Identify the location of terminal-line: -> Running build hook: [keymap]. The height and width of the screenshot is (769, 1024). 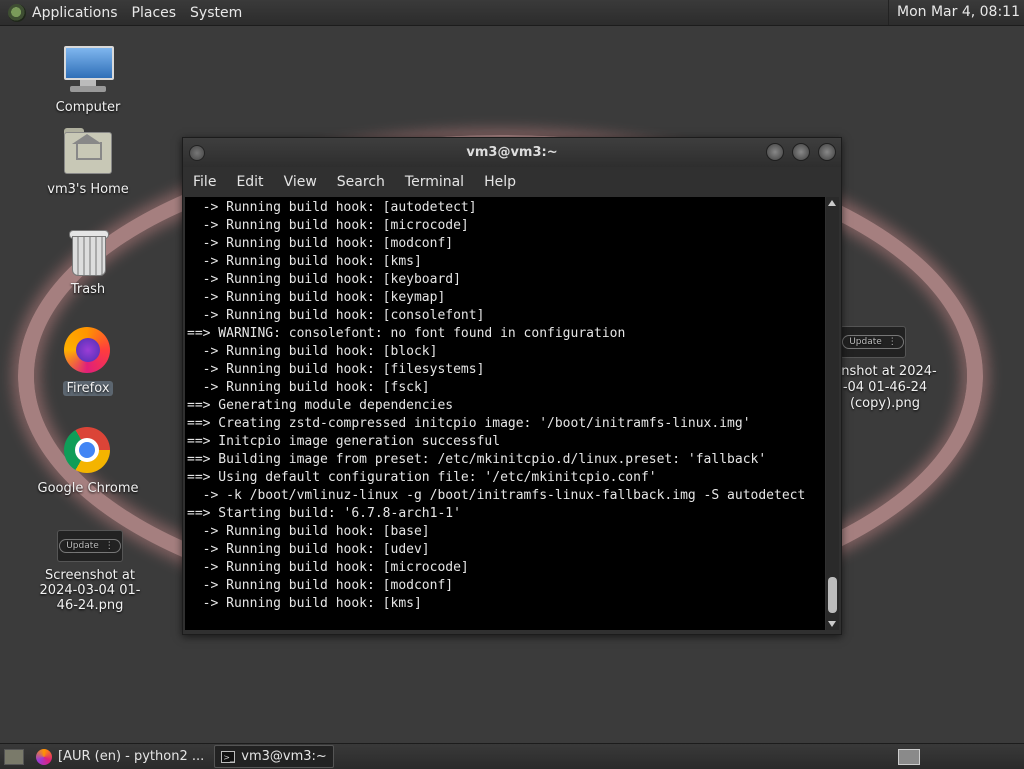
(316, 297).